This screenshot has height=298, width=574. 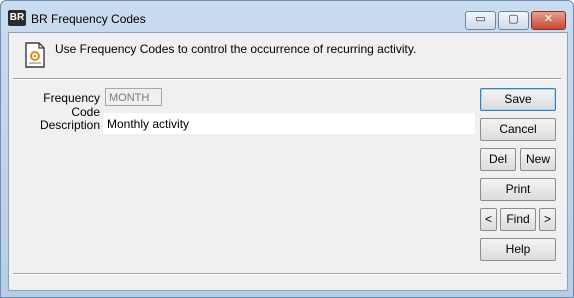 I want to click on footer-divider, so click(x=287, y=274).